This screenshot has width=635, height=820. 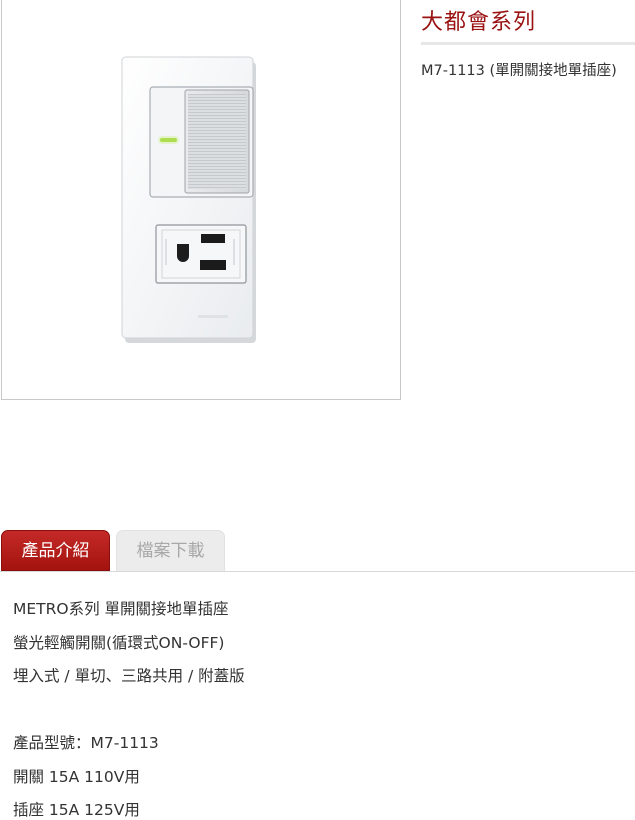 What do you see at coordinates (76, 810) in the screenshot?
I see `spec-outlet-rating: 插座 15A 125V用` at bounding box center [76, 810].